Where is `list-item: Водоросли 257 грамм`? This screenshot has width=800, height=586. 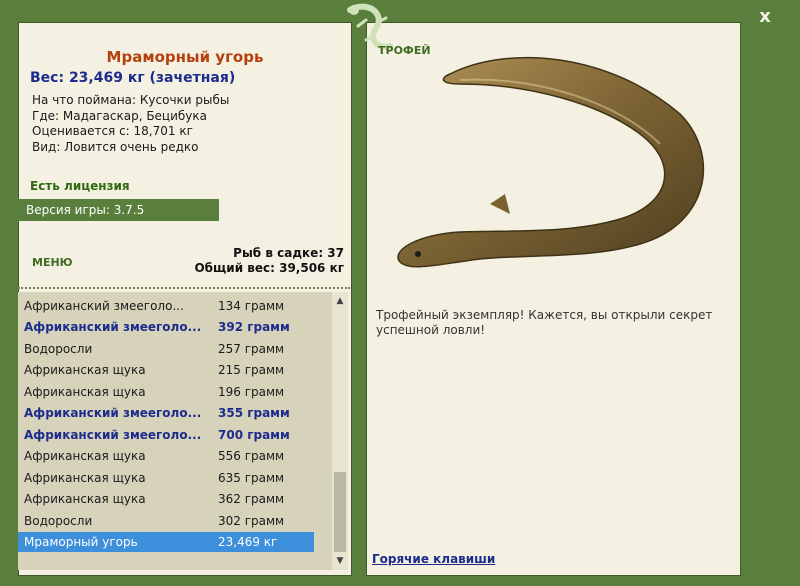
list-item: Водоросли 257 грамм is located at coordinates (166, 349).